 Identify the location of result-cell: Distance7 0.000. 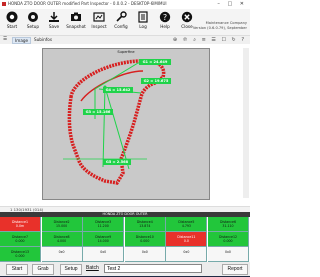
(20, 239).